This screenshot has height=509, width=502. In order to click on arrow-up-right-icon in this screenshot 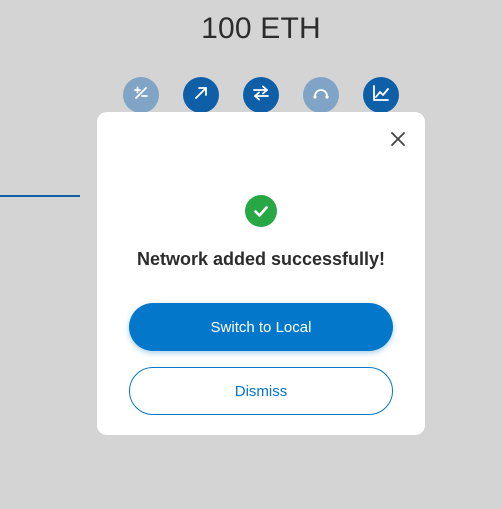, I will do `click(201, 95)`.